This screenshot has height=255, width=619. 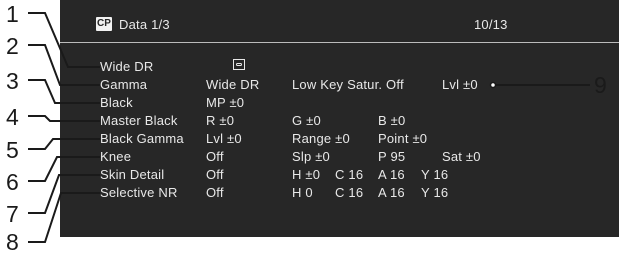 What do you see at coordinates (600, 85) in the screenshot?
I see `callout-9: 9` at bounding box center [600, 85].